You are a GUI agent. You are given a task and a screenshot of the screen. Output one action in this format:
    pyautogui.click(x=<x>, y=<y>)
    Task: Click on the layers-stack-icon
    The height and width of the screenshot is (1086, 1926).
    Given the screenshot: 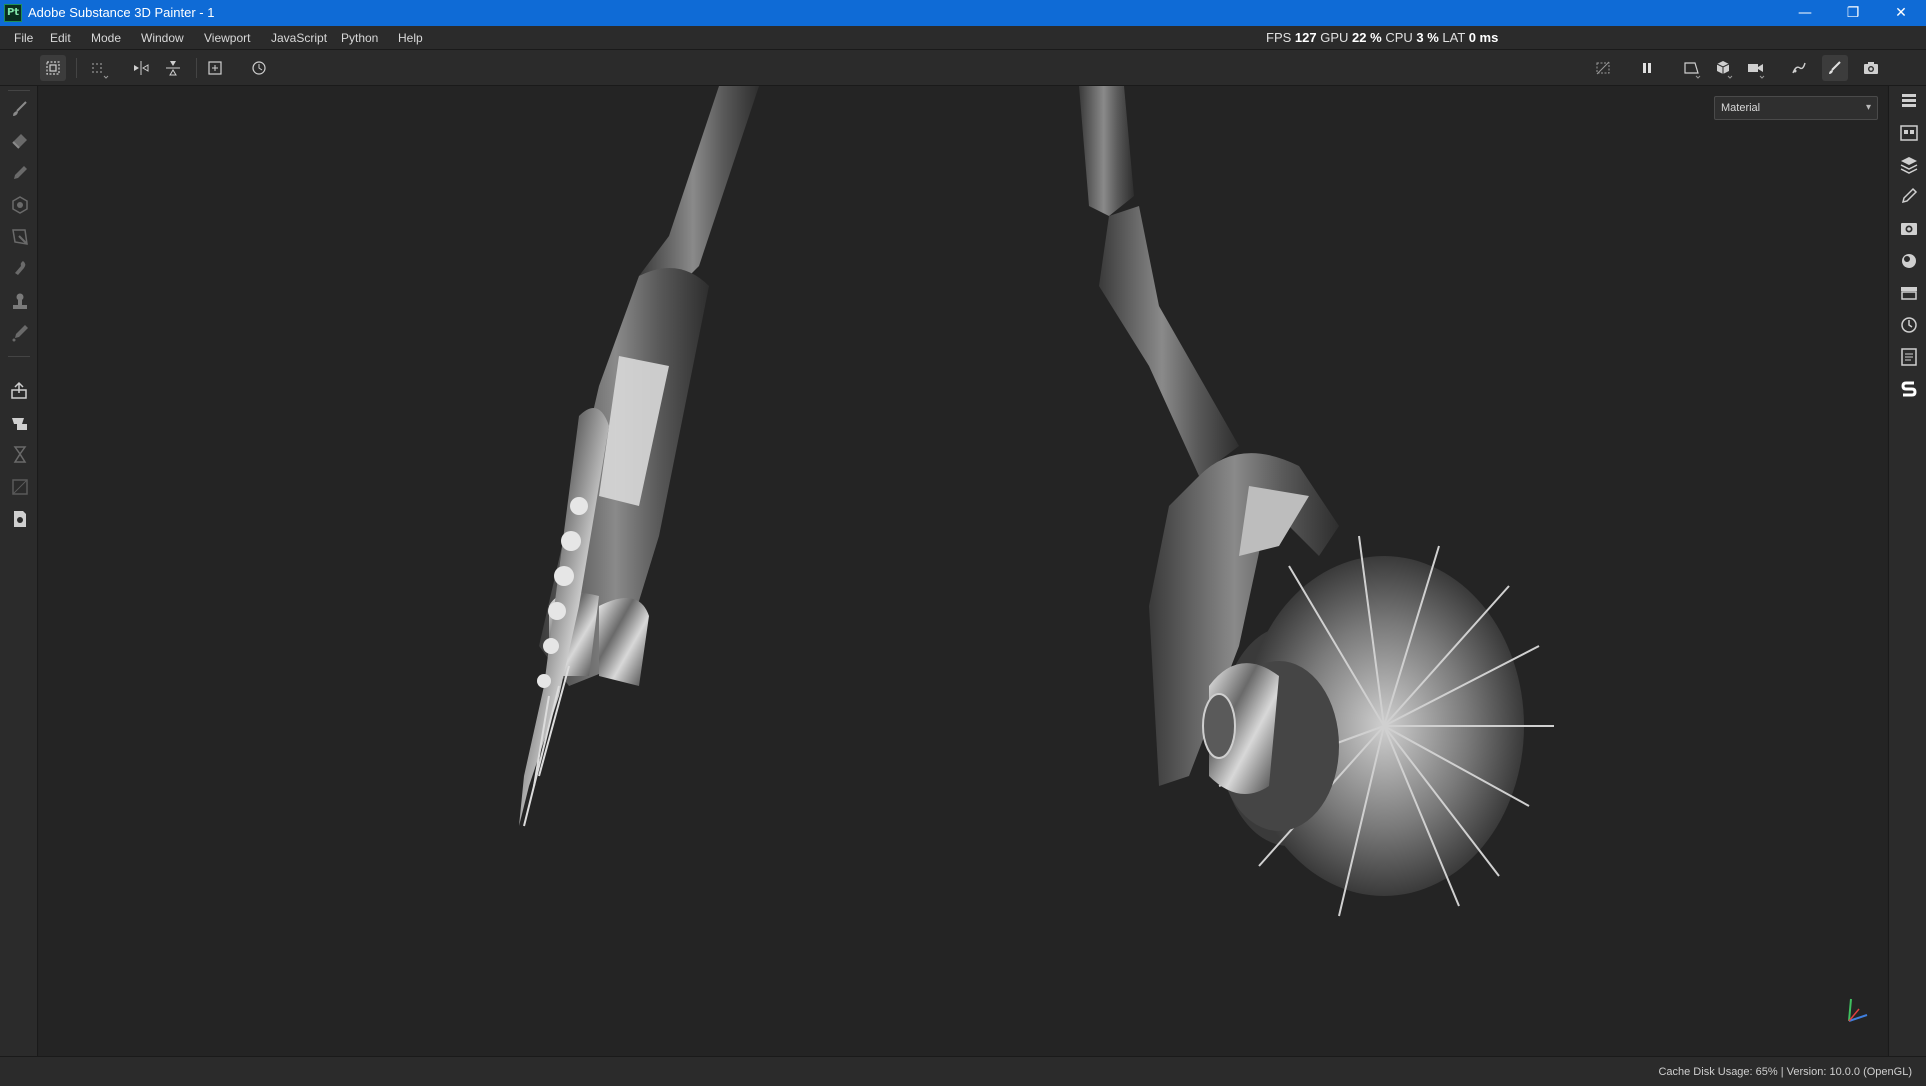 What is the action you would take?
    pyautogui.click(x=1909, y=101)
    